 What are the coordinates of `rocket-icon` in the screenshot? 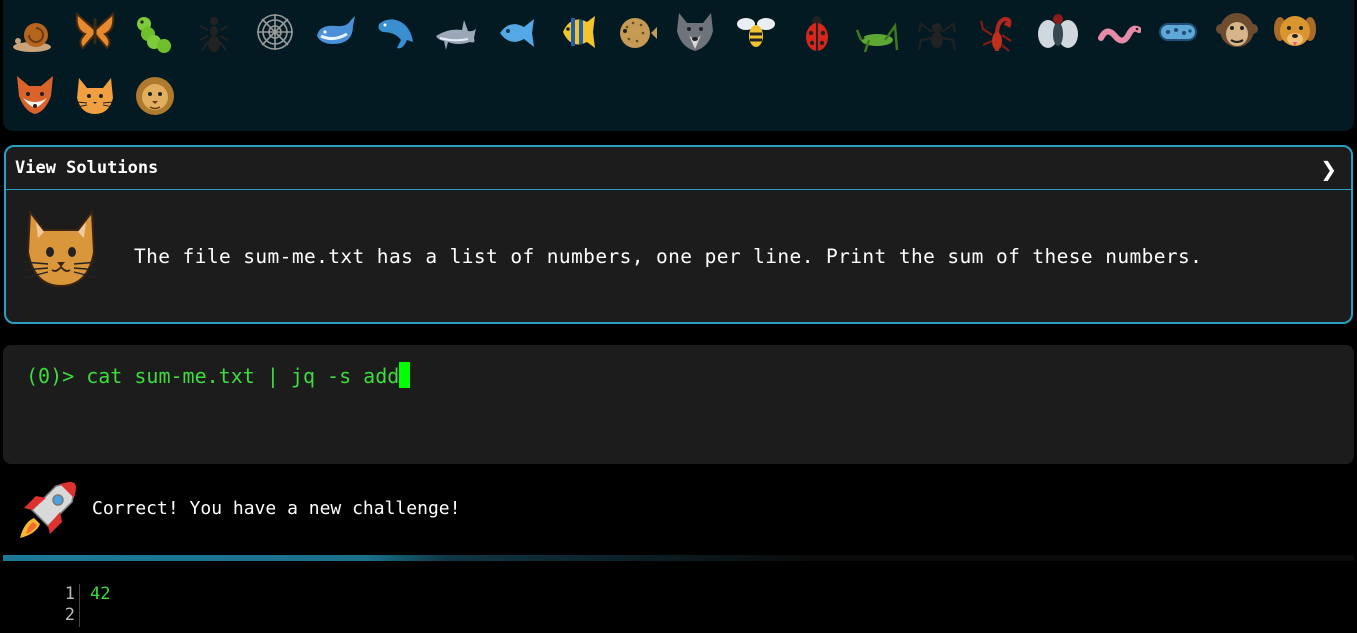 It's located at (48, 510).